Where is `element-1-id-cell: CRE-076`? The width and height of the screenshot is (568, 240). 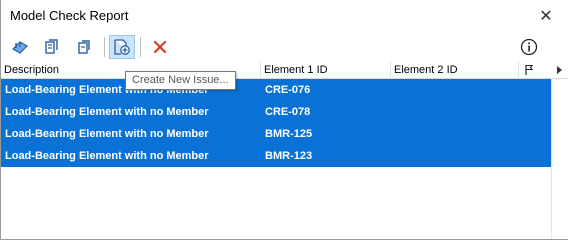 element-1-id-cell: CRE-076 is located at coordinates (288, 90).